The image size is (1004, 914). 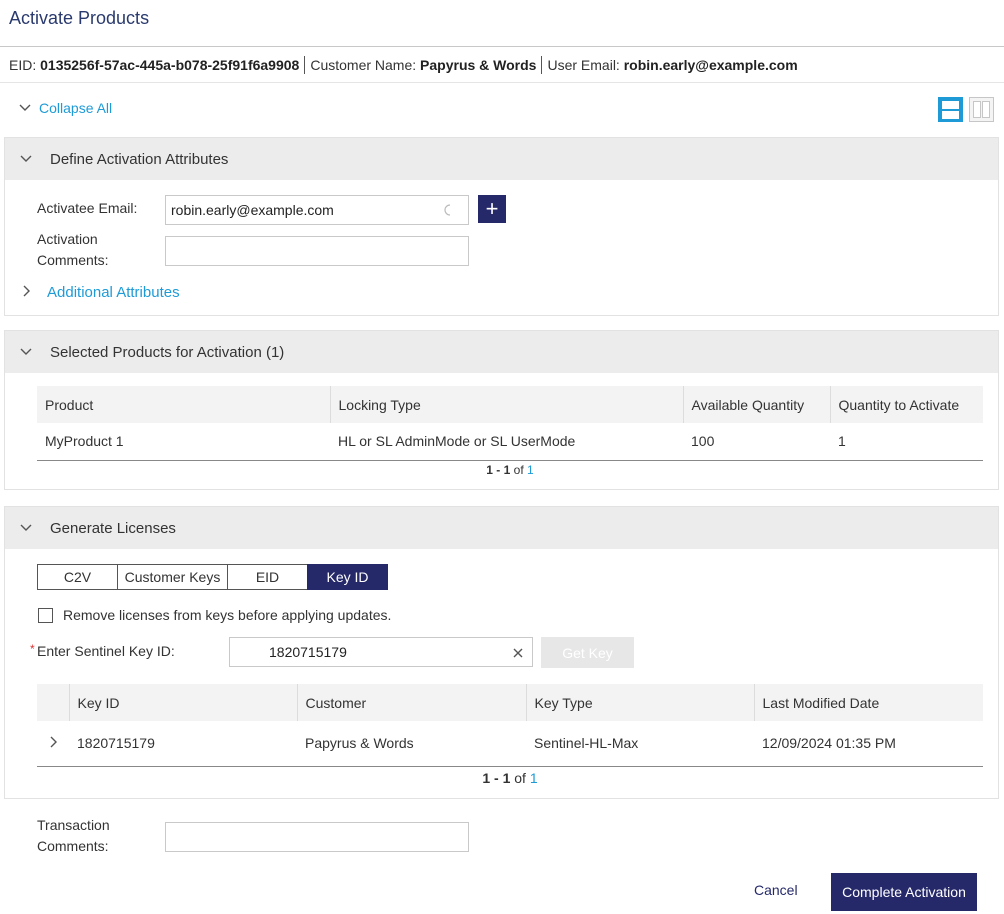 What do you see at coordinates (23, 64) in the screenshot?
I see `eid-label: EID:` at bounding box center [23, 64].